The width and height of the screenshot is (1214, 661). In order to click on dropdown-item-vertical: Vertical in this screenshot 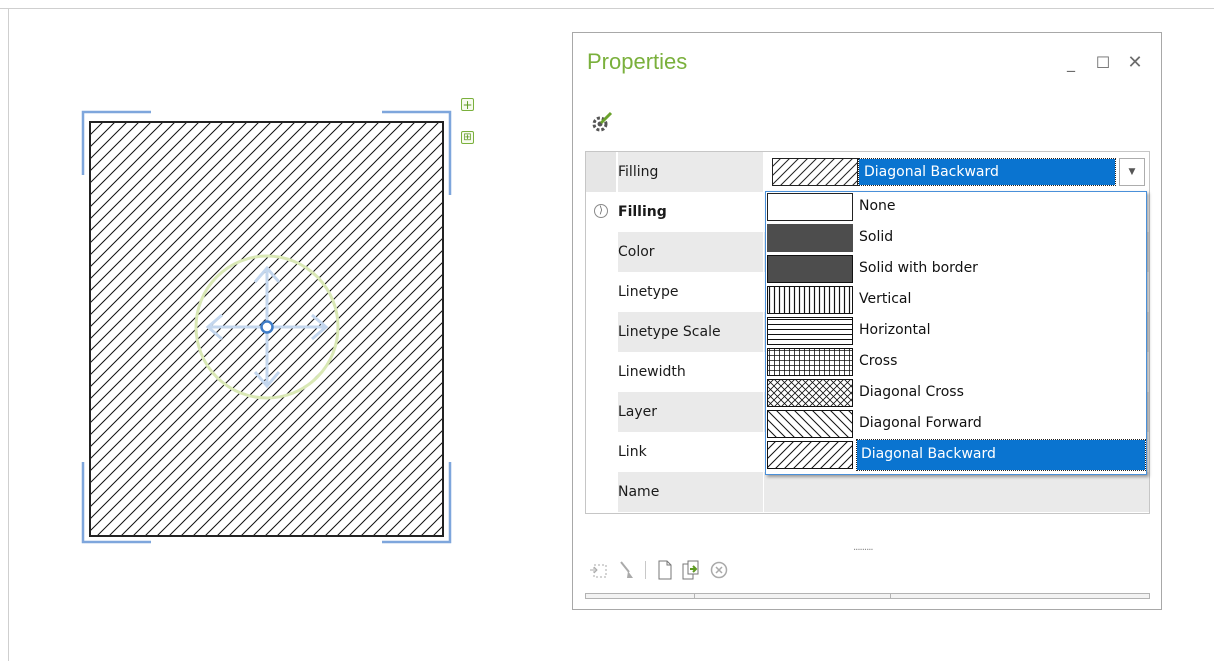, I will do `click(956, 300)`.